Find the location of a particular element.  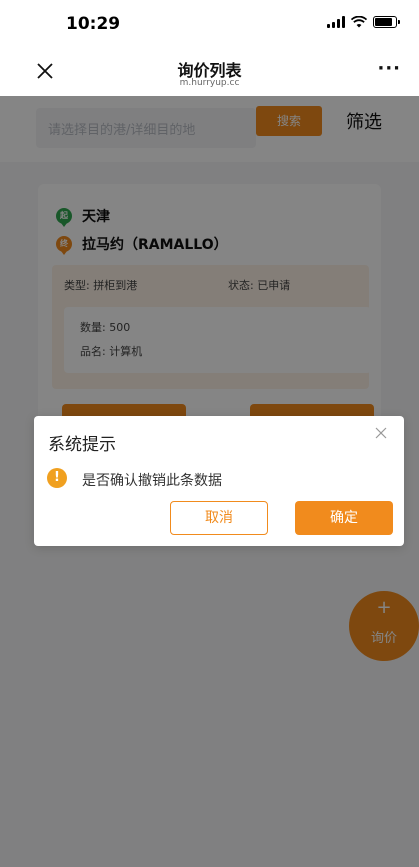

dialog-close-icon is located at coordinates (381, 433).